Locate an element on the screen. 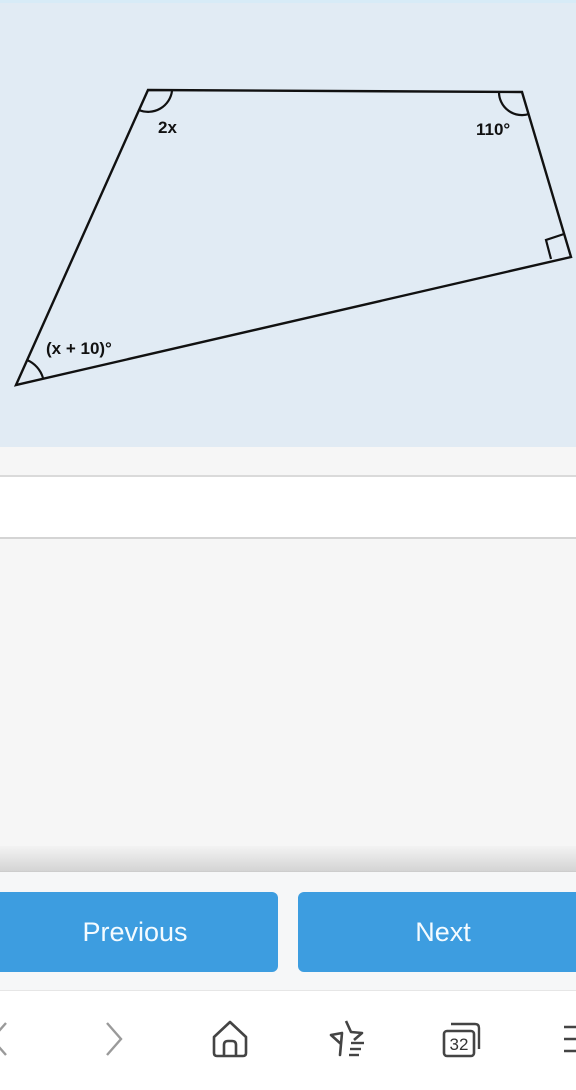 This screenshot has height=1090, width=576. tab-count: 32 is located at coordinates (459, 1044).